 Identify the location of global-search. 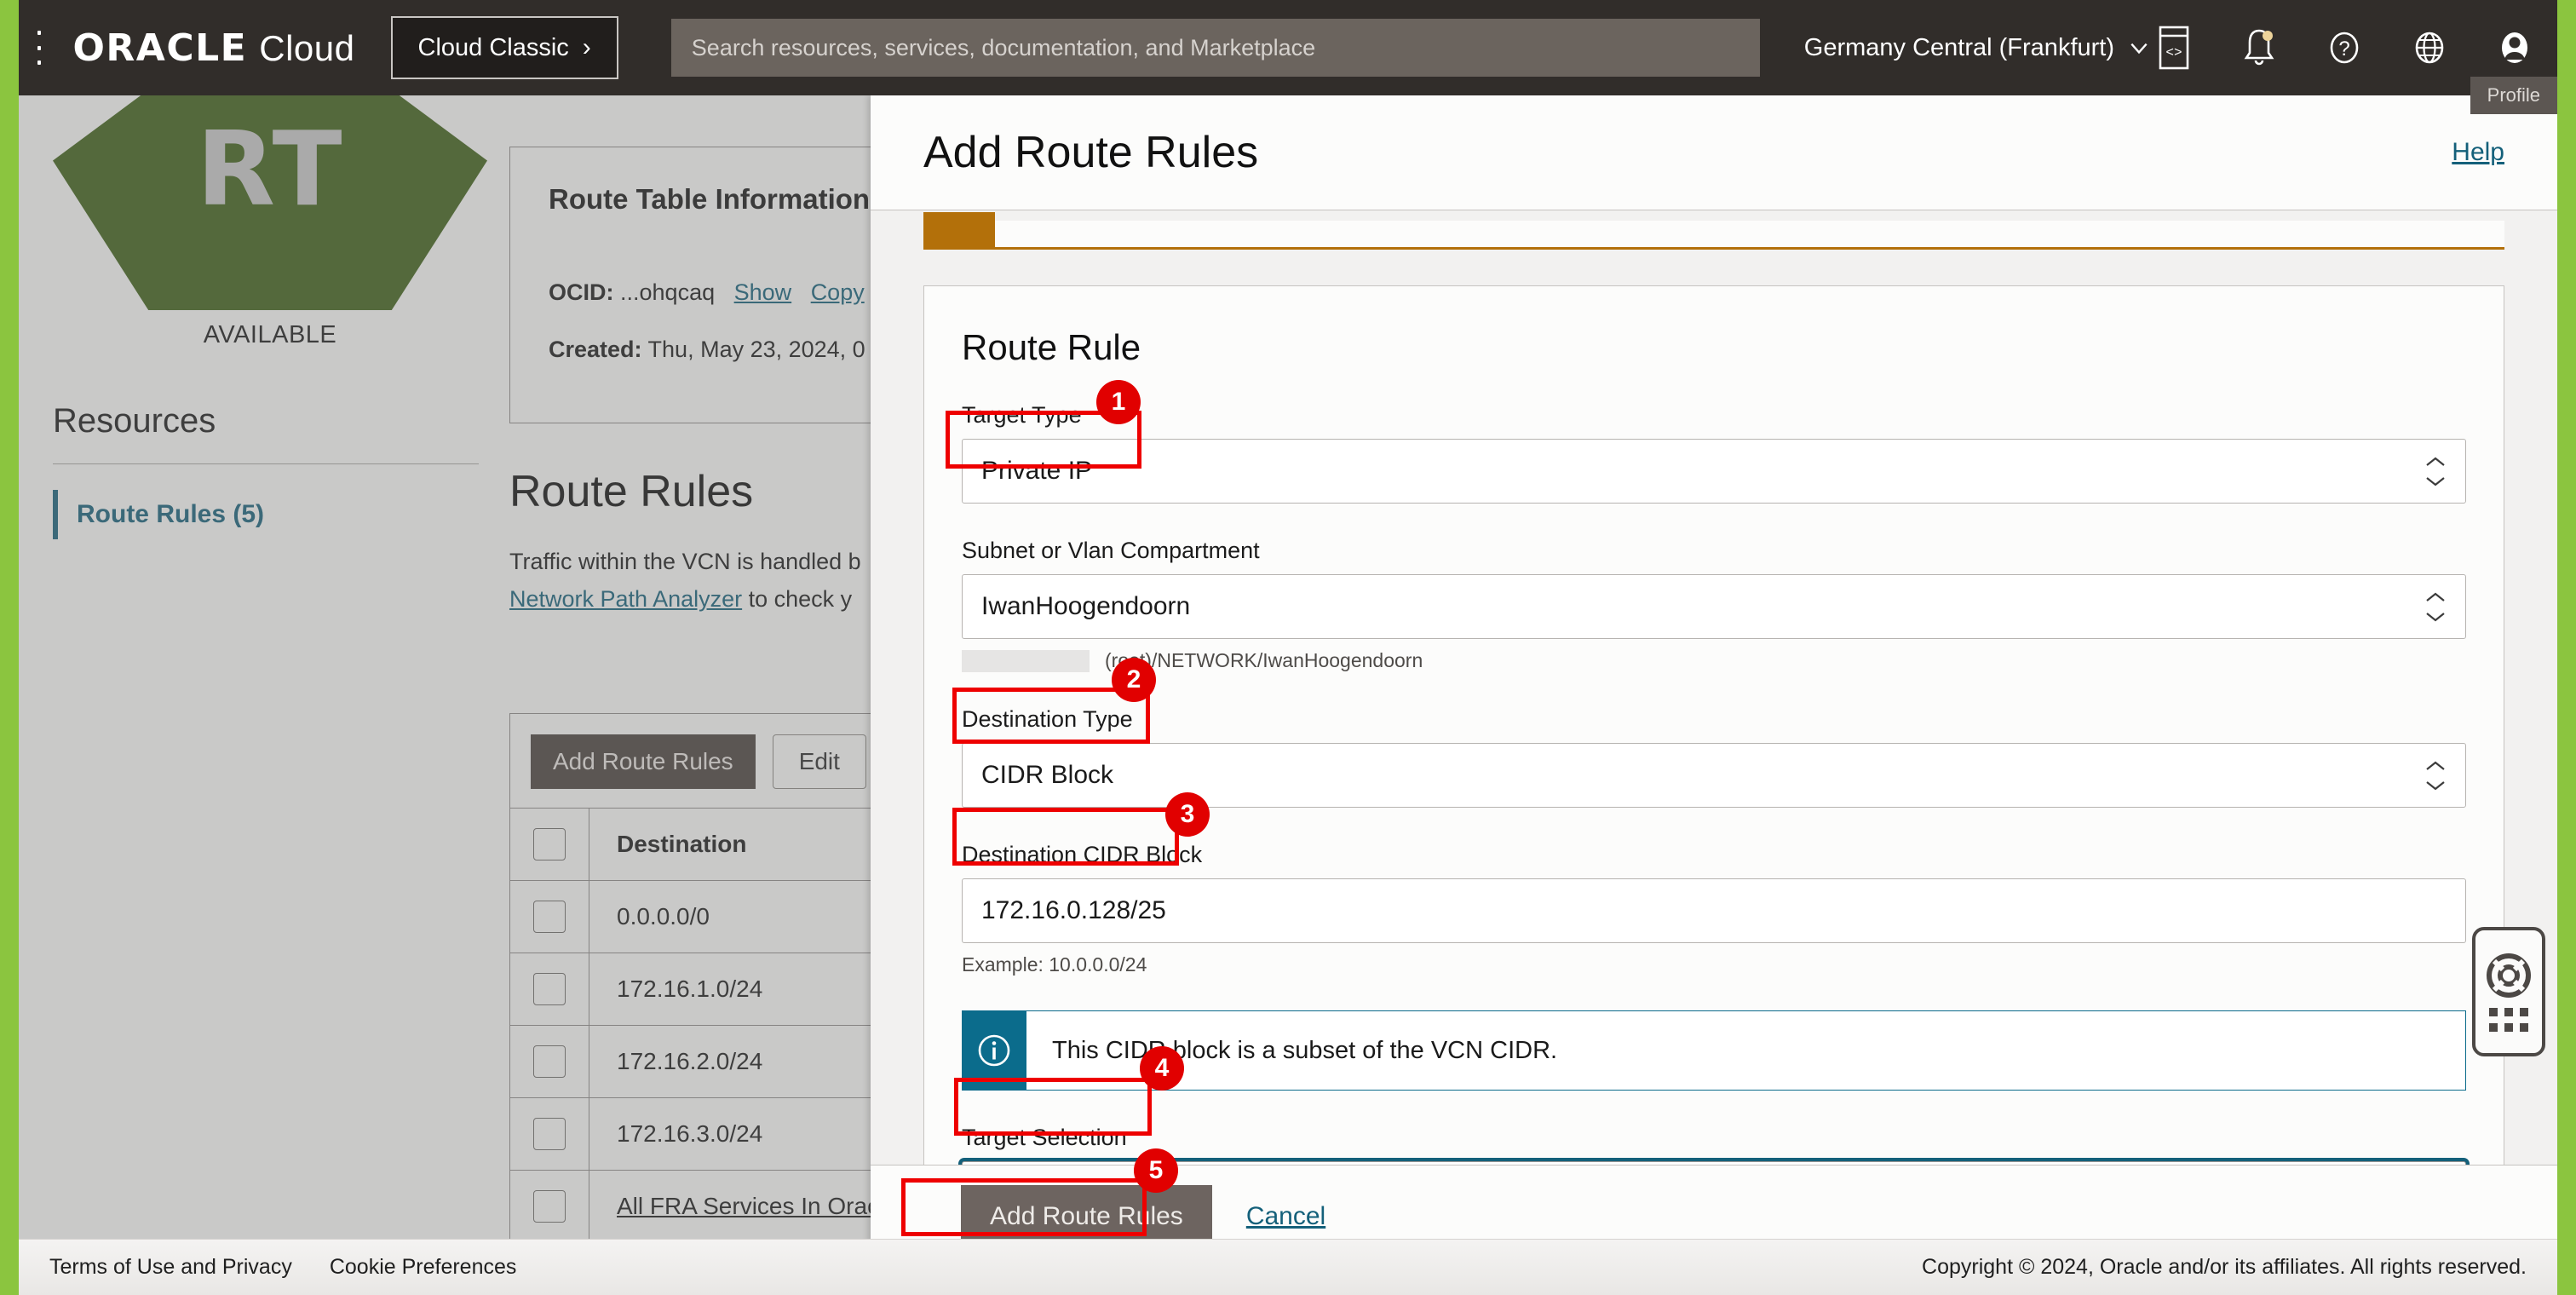
(1215, 48).